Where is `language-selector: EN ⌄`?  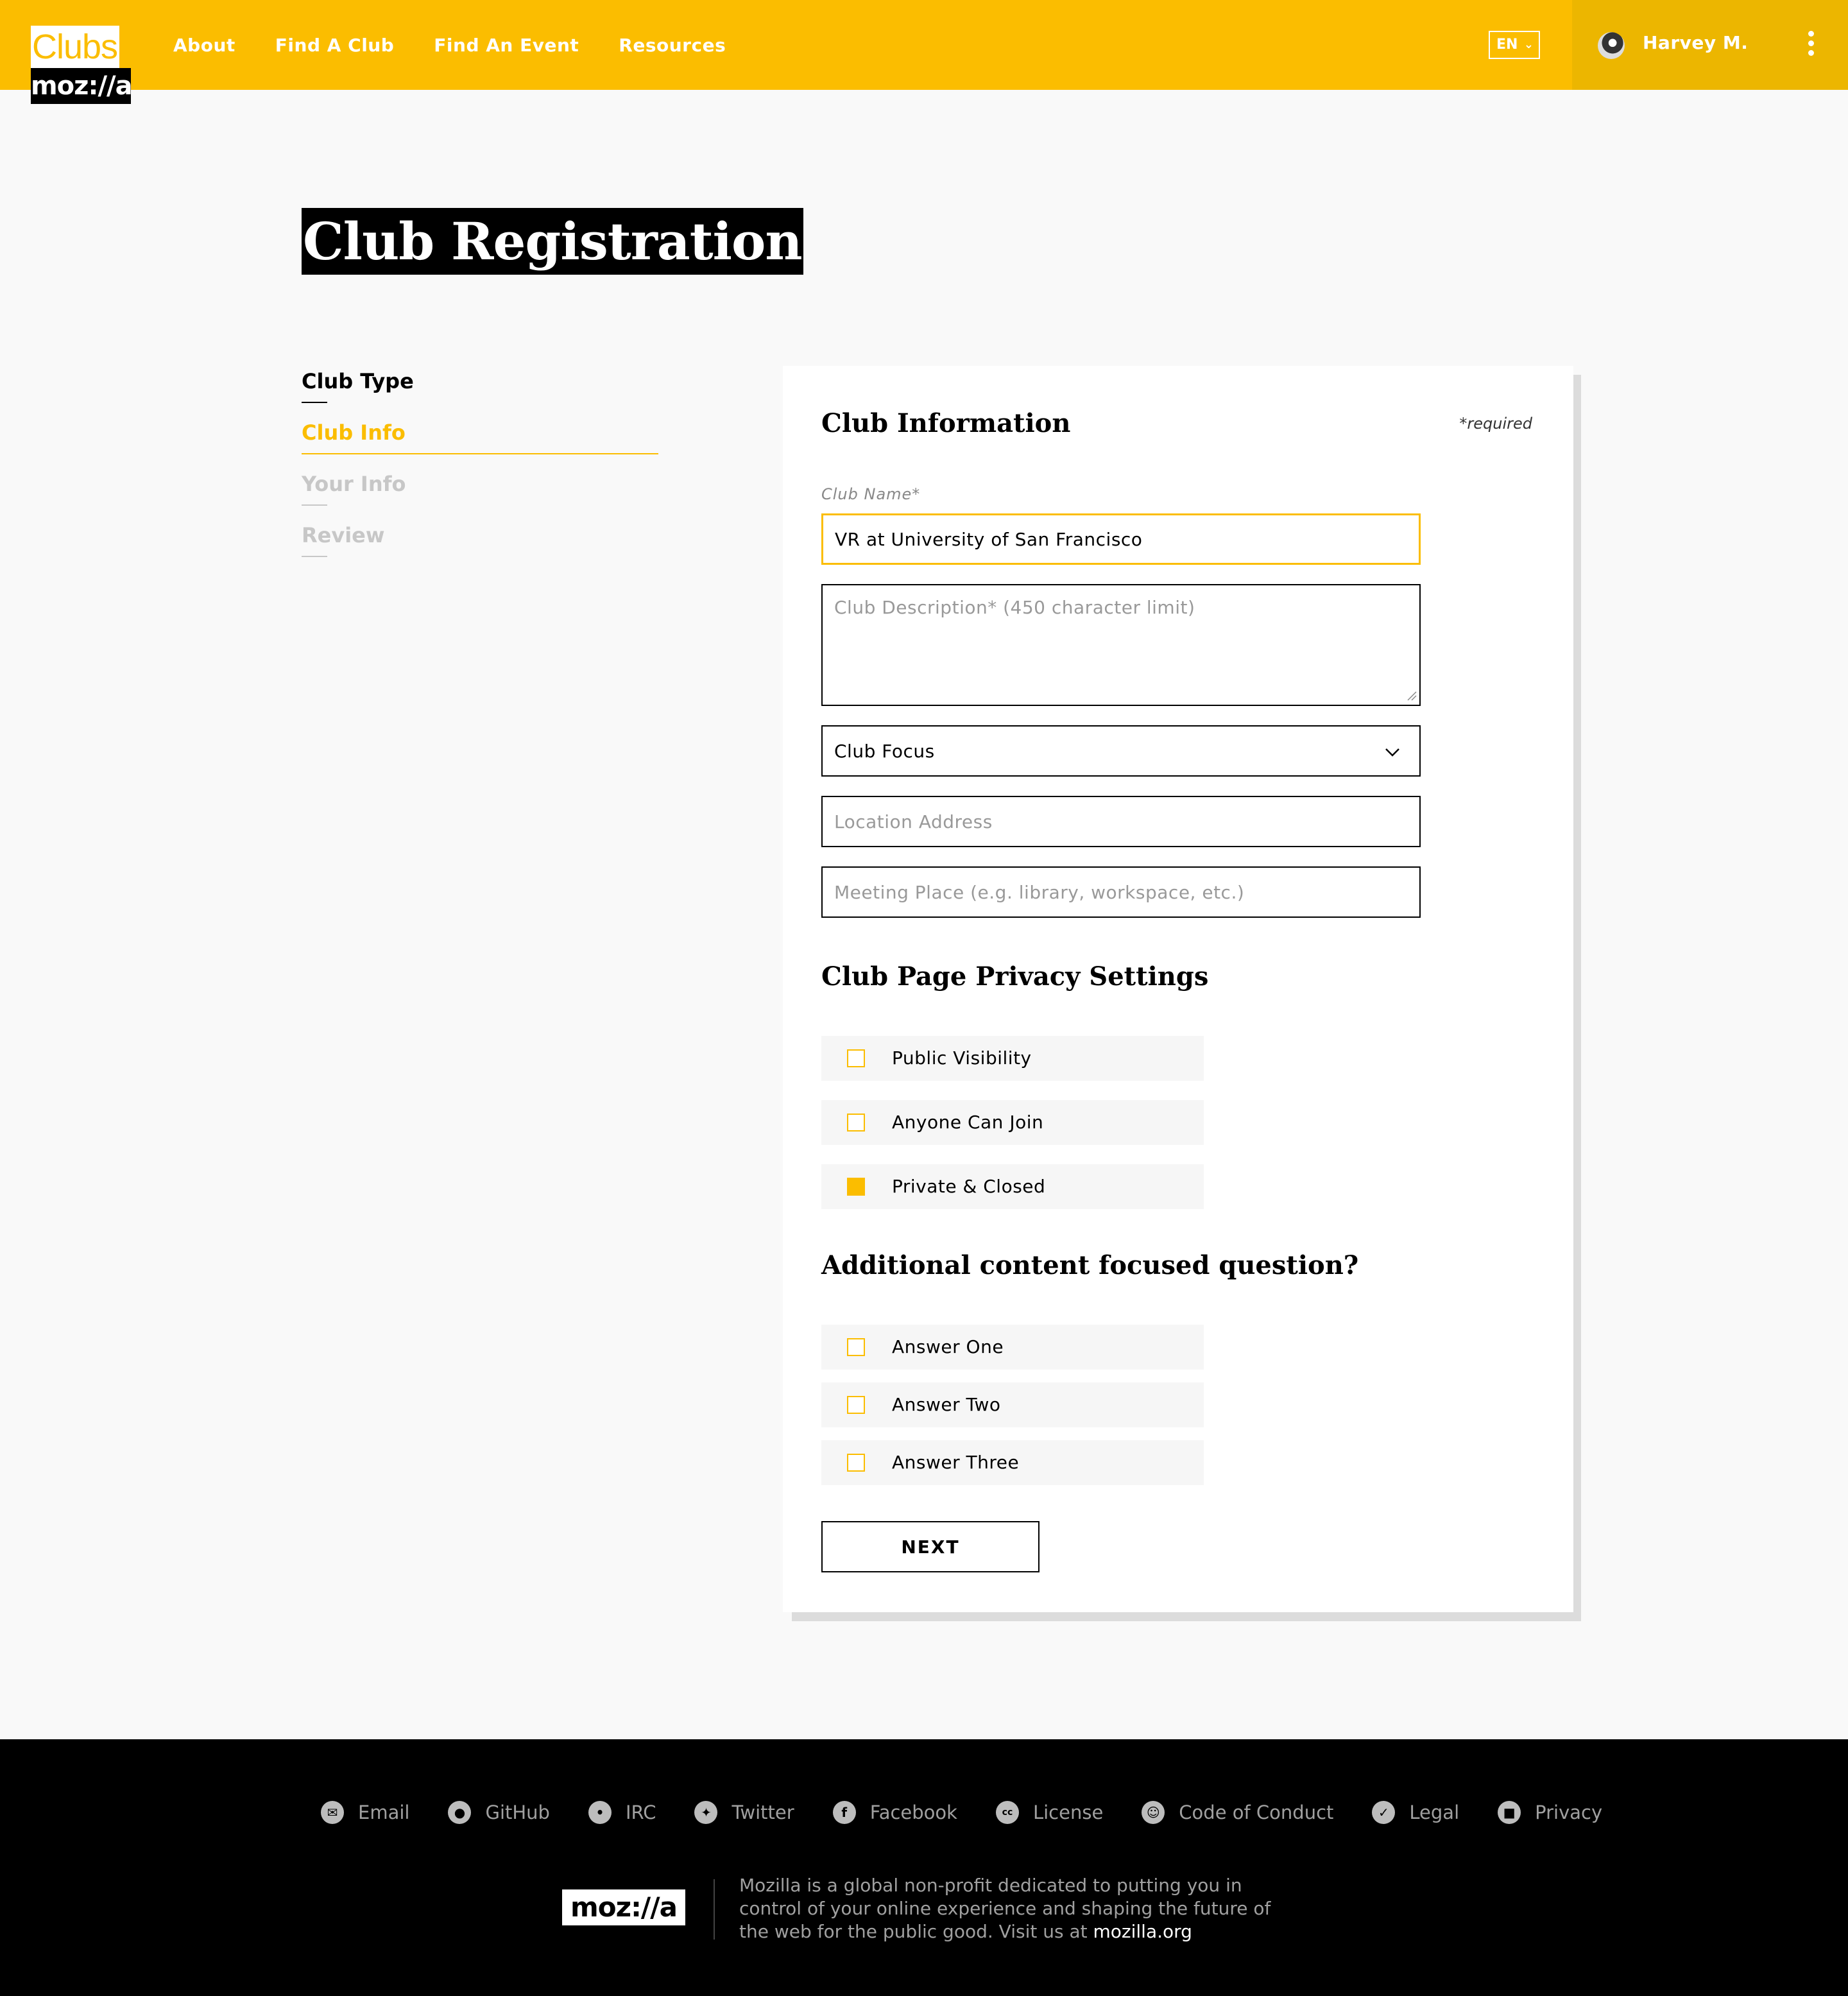
language-selector: EN ⌄ is located at coordinates (1515, 45).